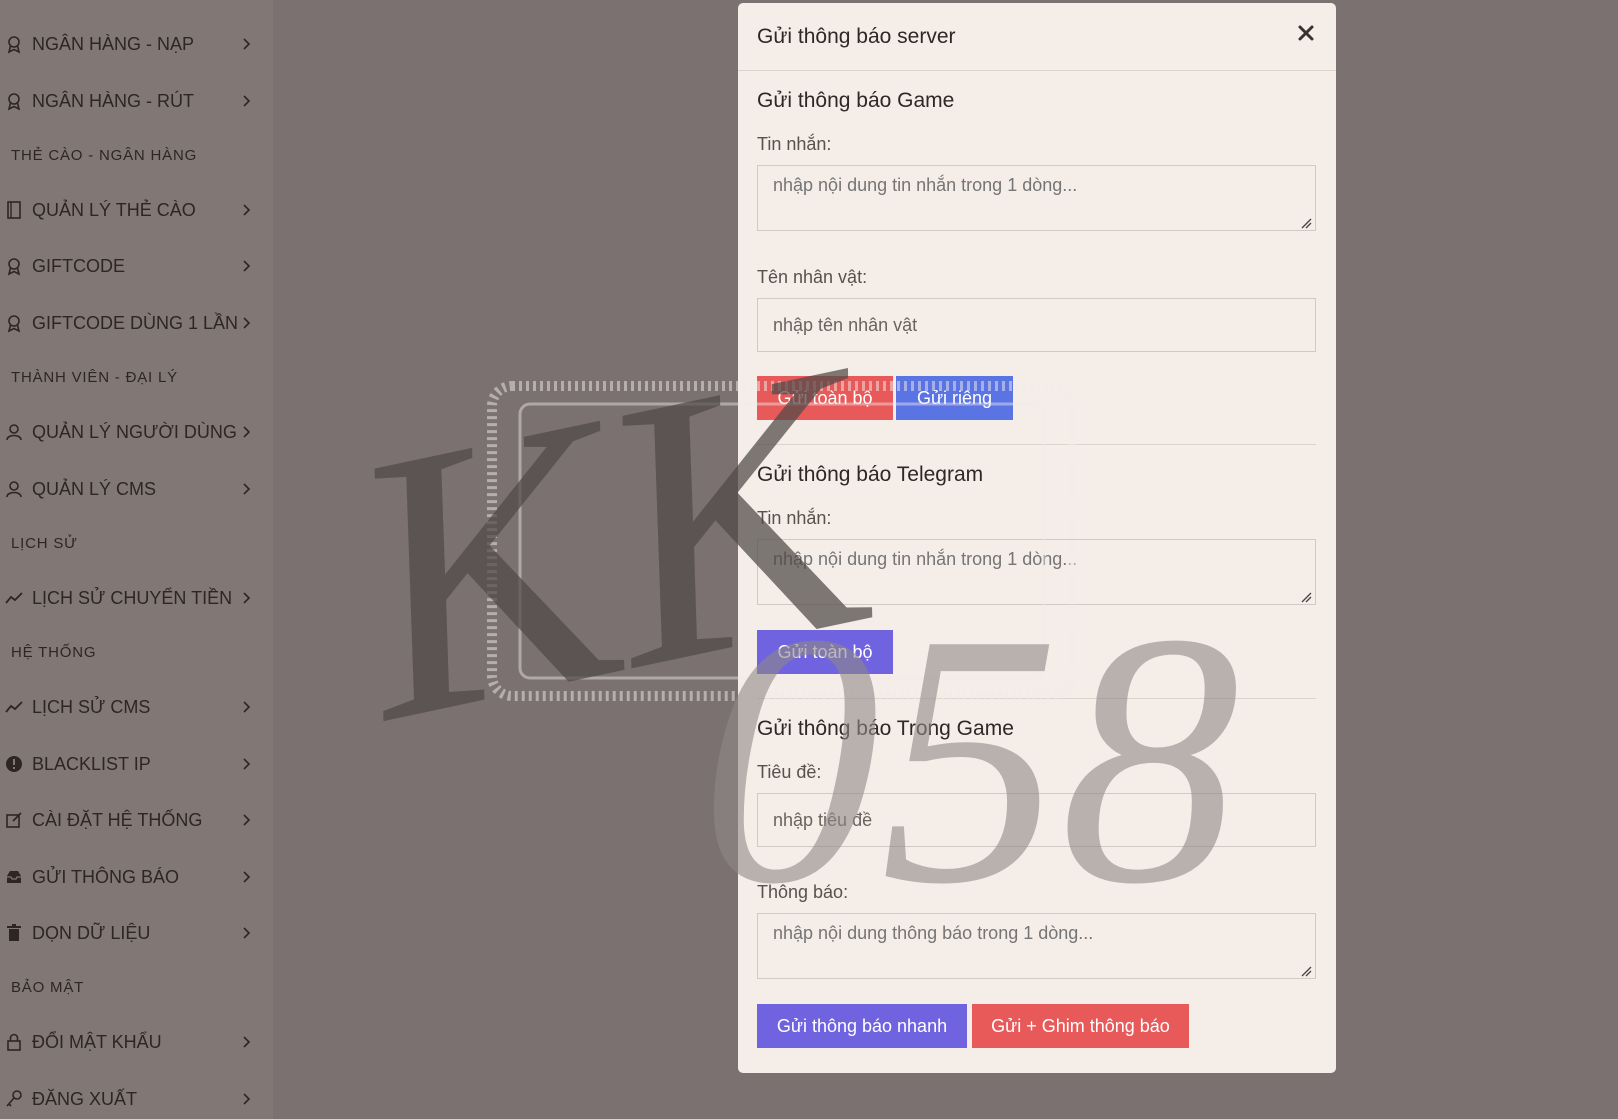 The height and width of the screenshot is (1119, 1618). I want to click on sidebar-item-label: GIFTCODE DÙNG 1 LẦN, so click(135, 322).